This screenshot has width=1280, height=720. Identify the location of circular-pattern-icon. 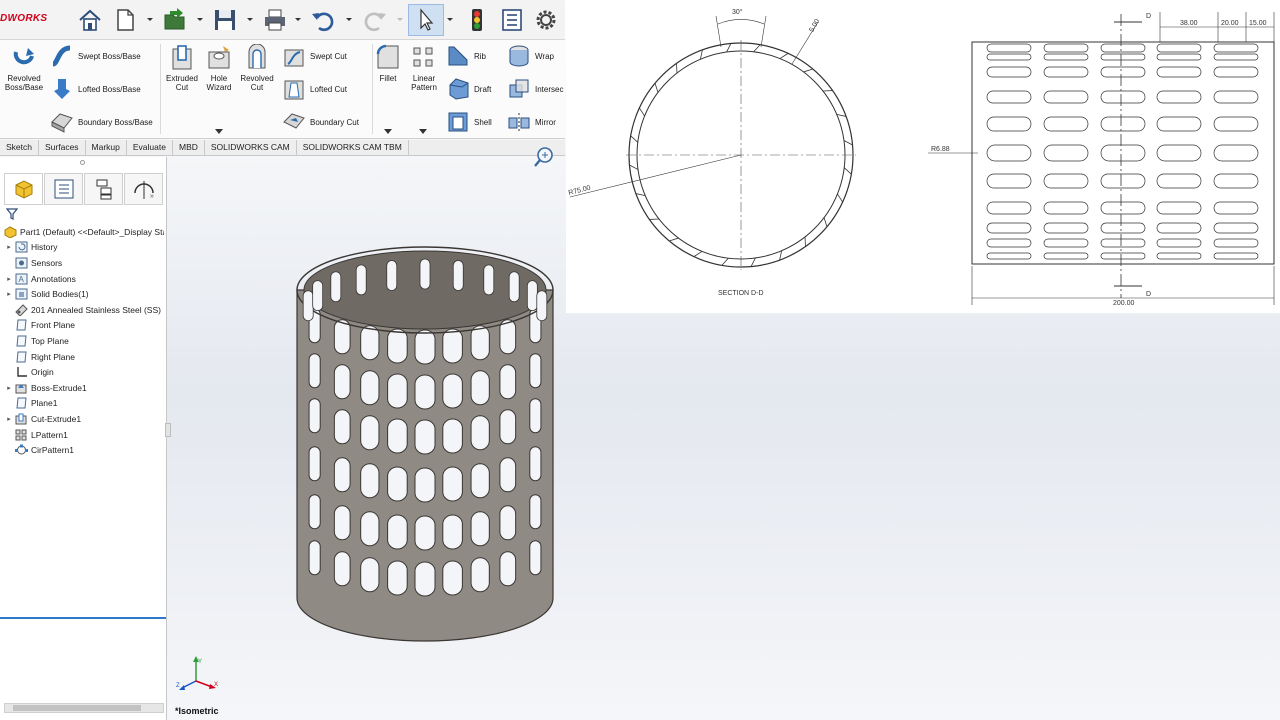
(21, 450).